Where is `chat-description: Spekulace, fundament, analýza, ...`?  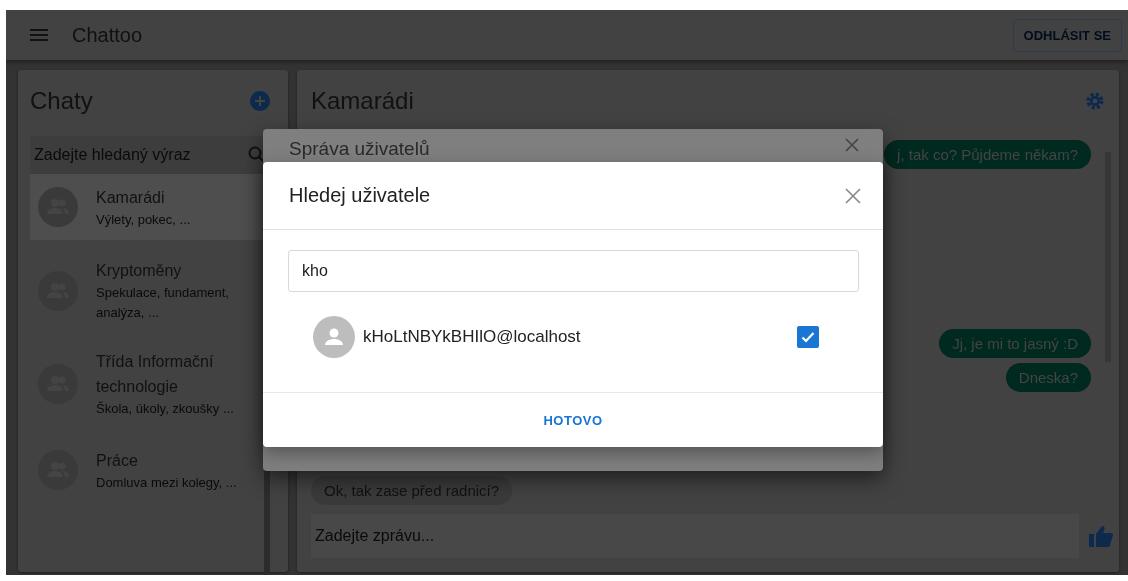
chat-description: Spekulace, fundament, analýza, ... is located at coordinates (163, 303).